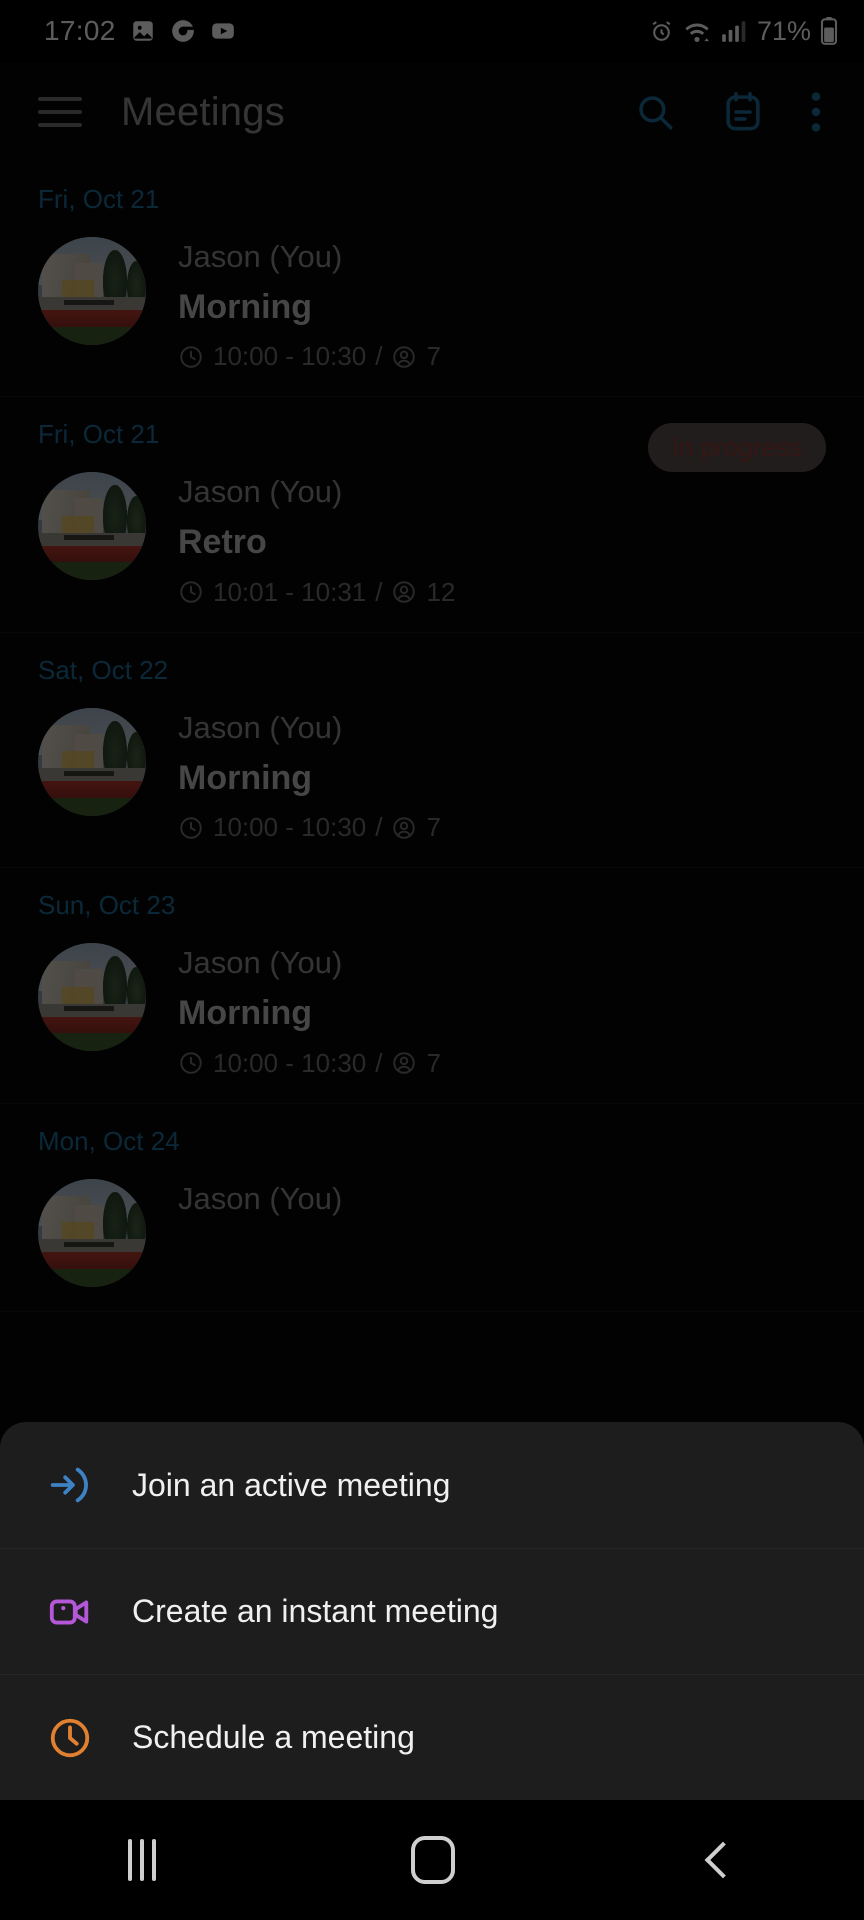 Image resolution: width=864 pixels, height=1920 pixels. Describe the element at coordinates (432, 1737) in the screenshot. I see `sheet-item-schedule-meeting: Schedule a meeting` at that location.